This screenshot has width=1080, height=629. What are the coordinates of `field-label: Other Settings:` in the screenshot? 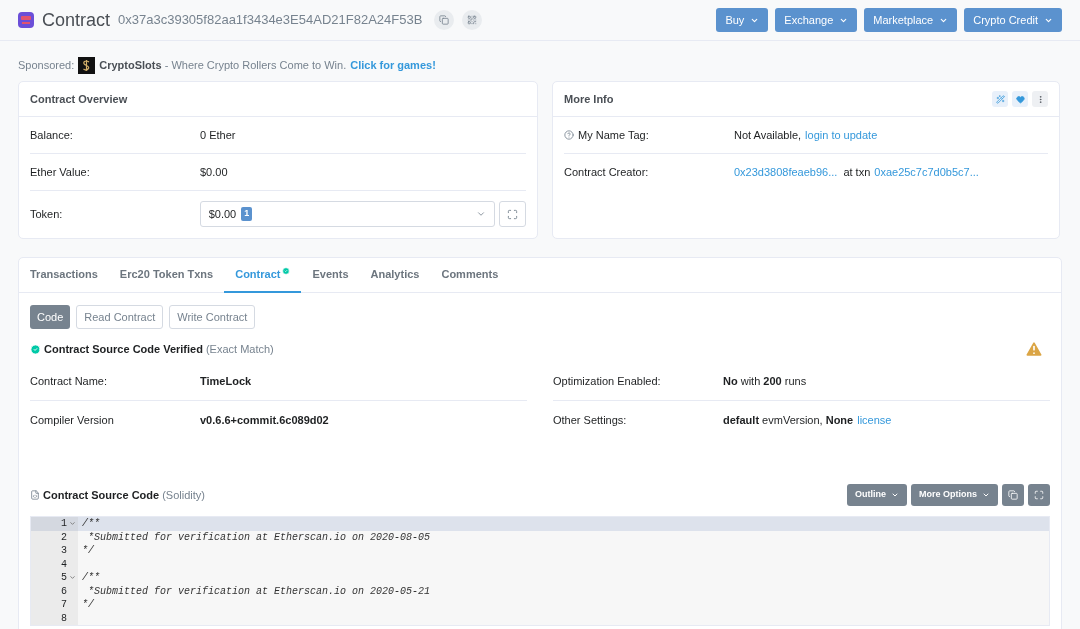 It's located at (590, 420).